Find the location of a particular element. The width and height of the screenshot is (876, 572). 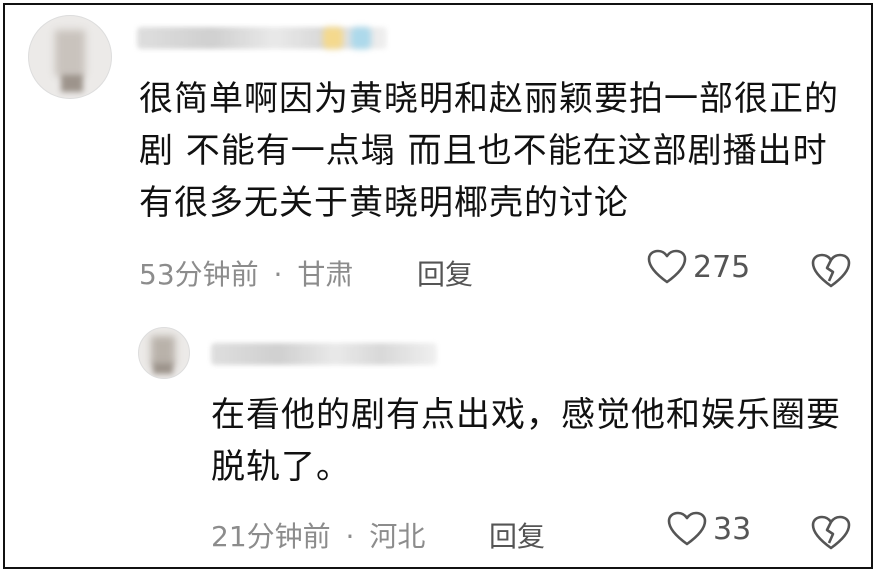

comment-meta: 53分钟前 · 甘肃 is located at coordinates (246, 273).